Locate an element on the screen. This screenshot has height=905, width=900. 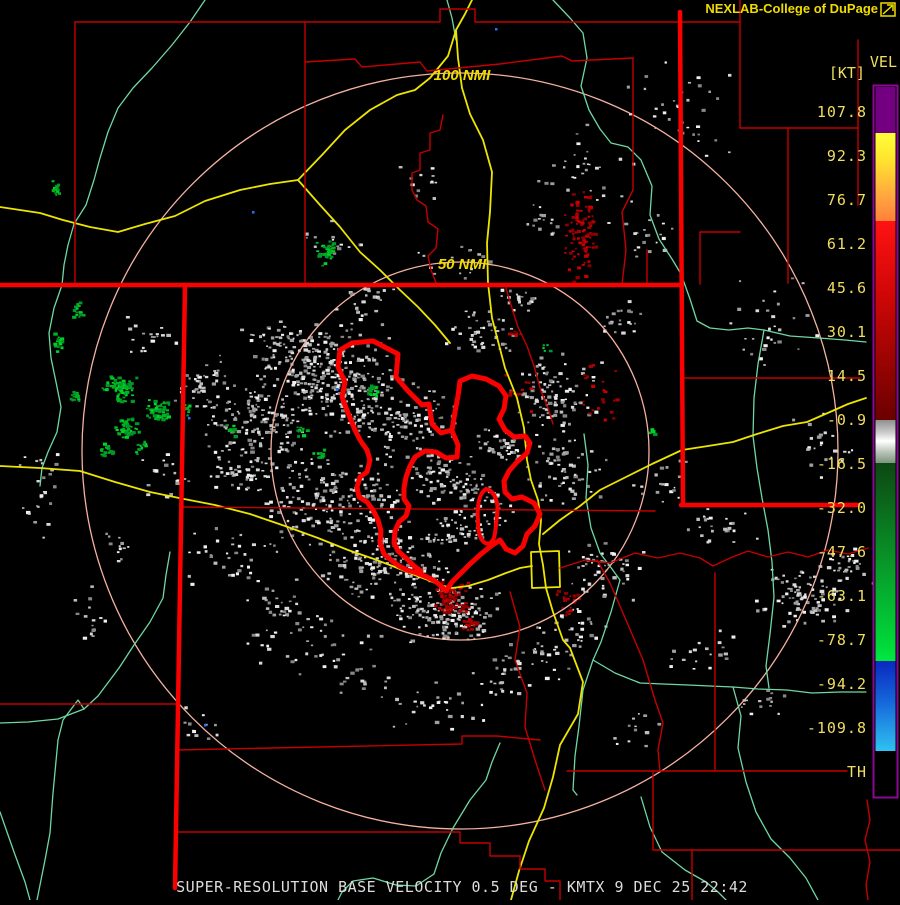
colorbar-tick-label: 14.5 is located at coordinates (847, 376).